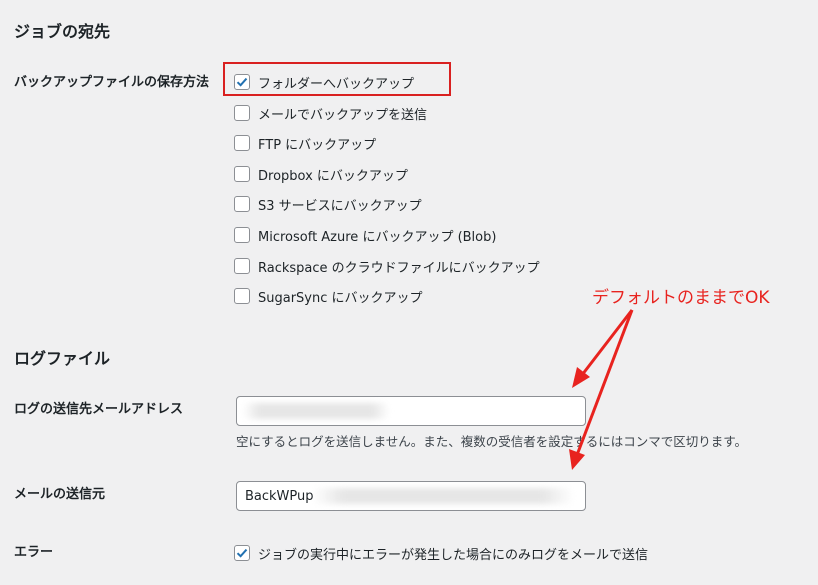 The height and width of the screenshot is (585, 818). I want to click on option-label: SugarSync にバックアップ, so click(340, 298).